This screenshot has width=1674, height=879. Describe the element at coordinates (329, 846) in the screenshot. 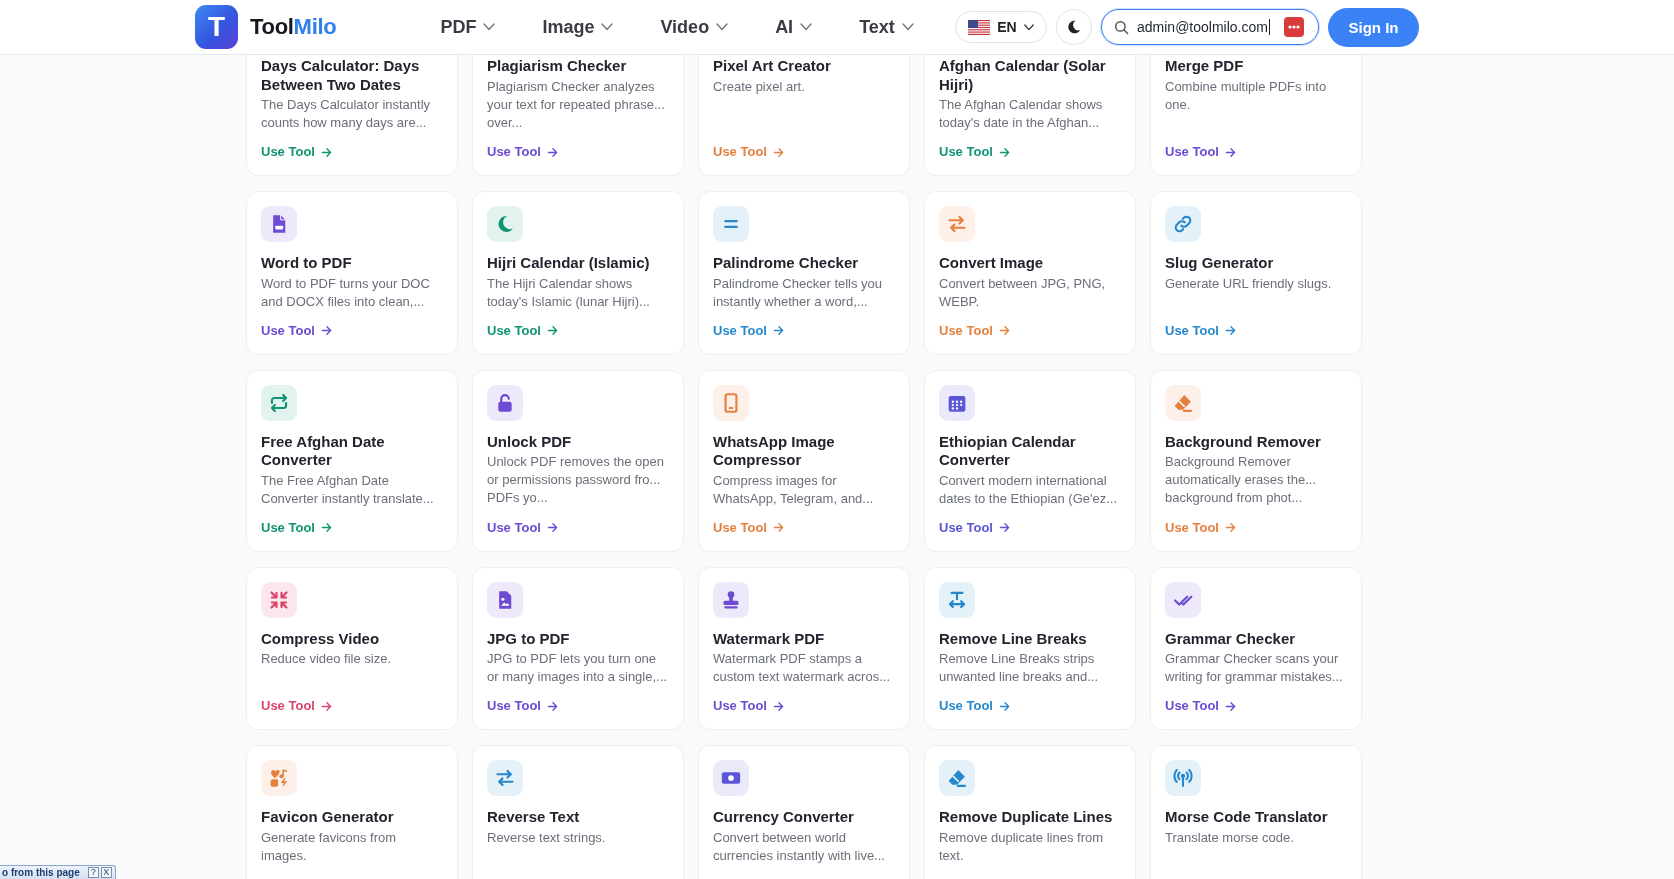

I see `tool-description: Generate favicons from images.` at that location.